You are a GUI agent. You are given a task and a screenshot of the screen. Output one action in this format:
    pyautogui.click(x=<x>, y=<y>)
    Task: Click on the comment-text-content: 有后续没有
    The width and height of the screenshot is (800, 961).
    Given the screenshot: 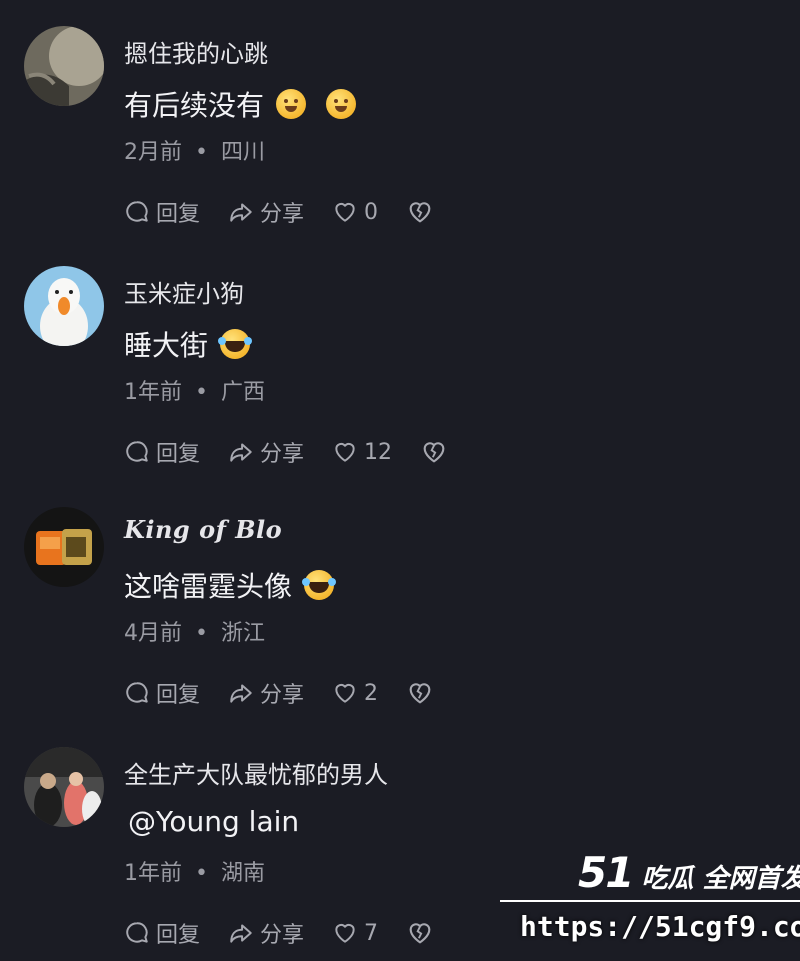 What is the action you would take?
    pyautogui.click(x=194, y=105)
    